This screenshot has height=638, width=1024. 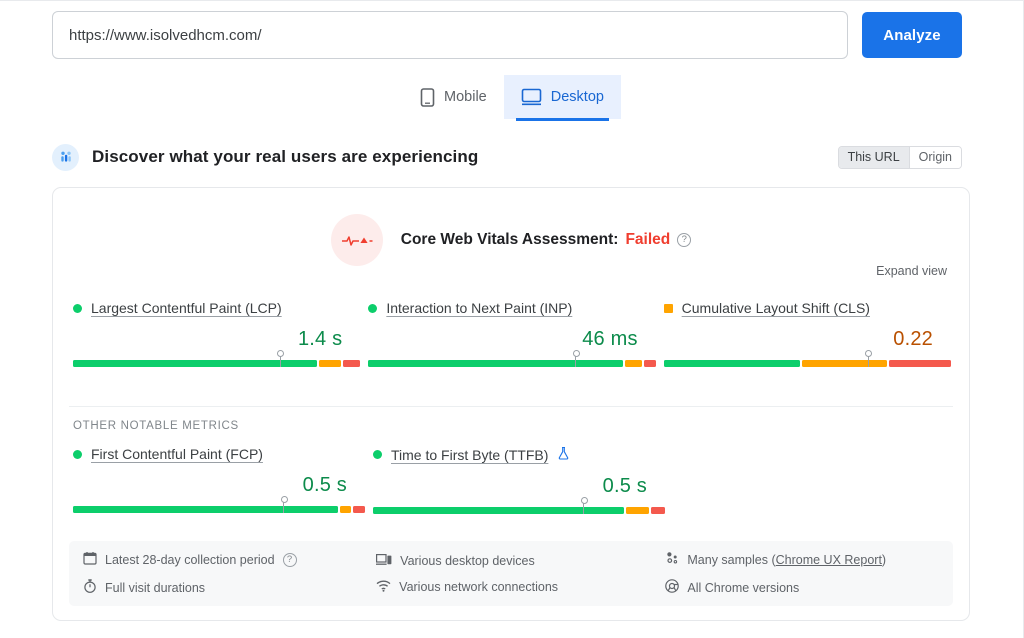 I want to click on assessment-title: Core Web Vitals Assessment: Failed ?, so click(x=546, y=240).